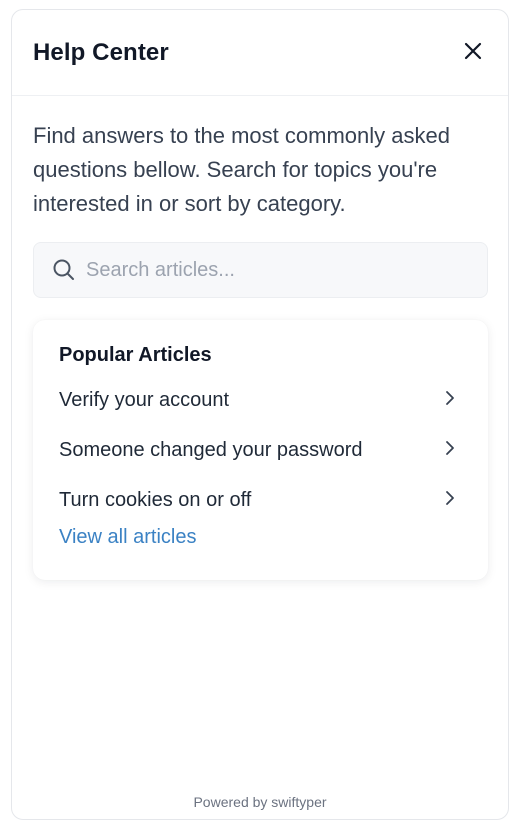 Image resolution: width=523 pixels, height=833 pixels. I want to click on article-label: Someone changed your password, so click(211, 449).